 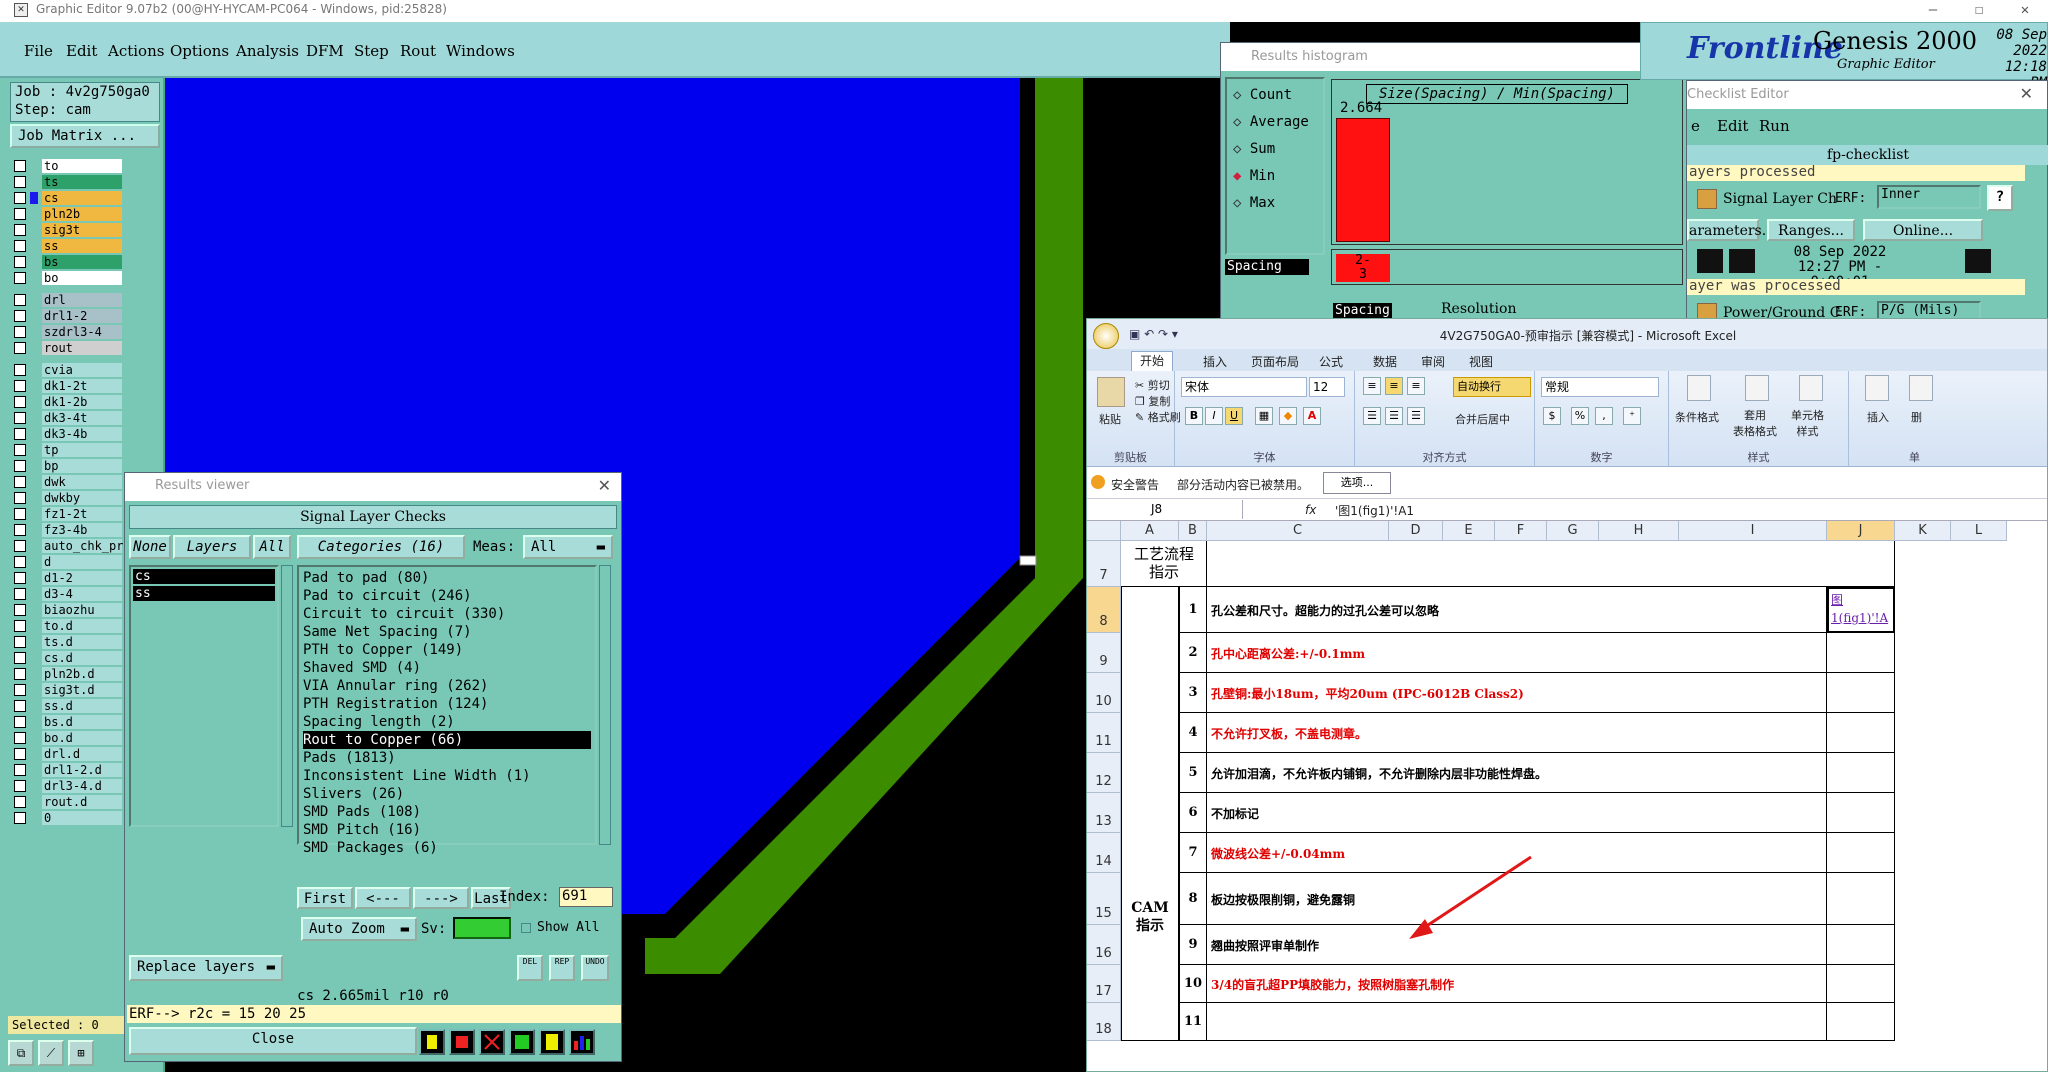 I want to click on layer-name: cs, so click(x=82, y=197).